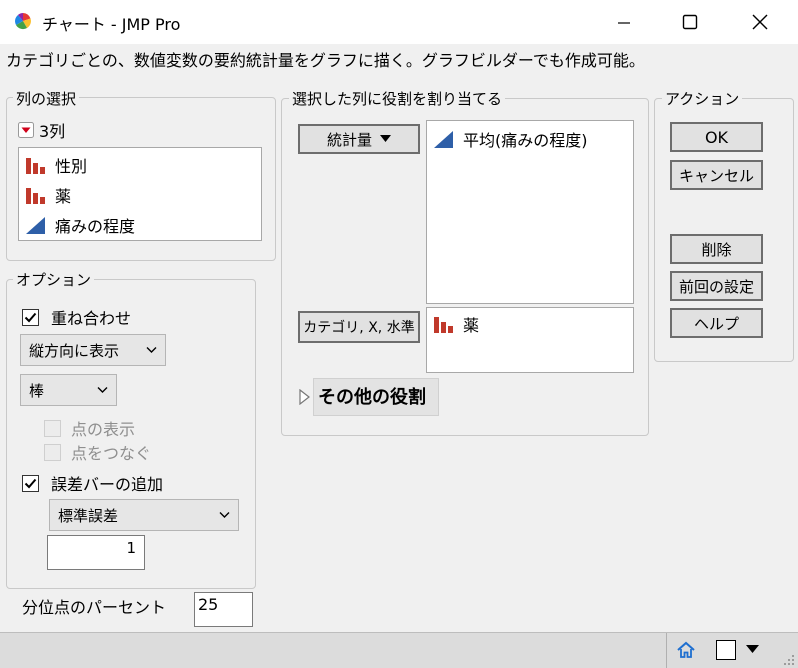 This screenshot has width=798, height=668. Describe the element at coordinates (716, 249) in the screenshot. I see `remove-button: 削除` at that location.